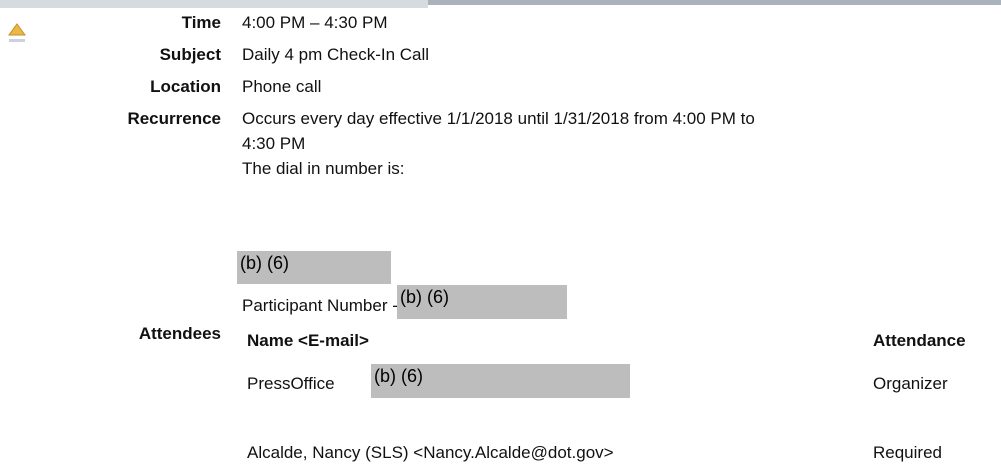  What do you see at coordinates (282, 86) in the screenshot?
I see `location-value: Phone call` at bounding box center [282, 86].